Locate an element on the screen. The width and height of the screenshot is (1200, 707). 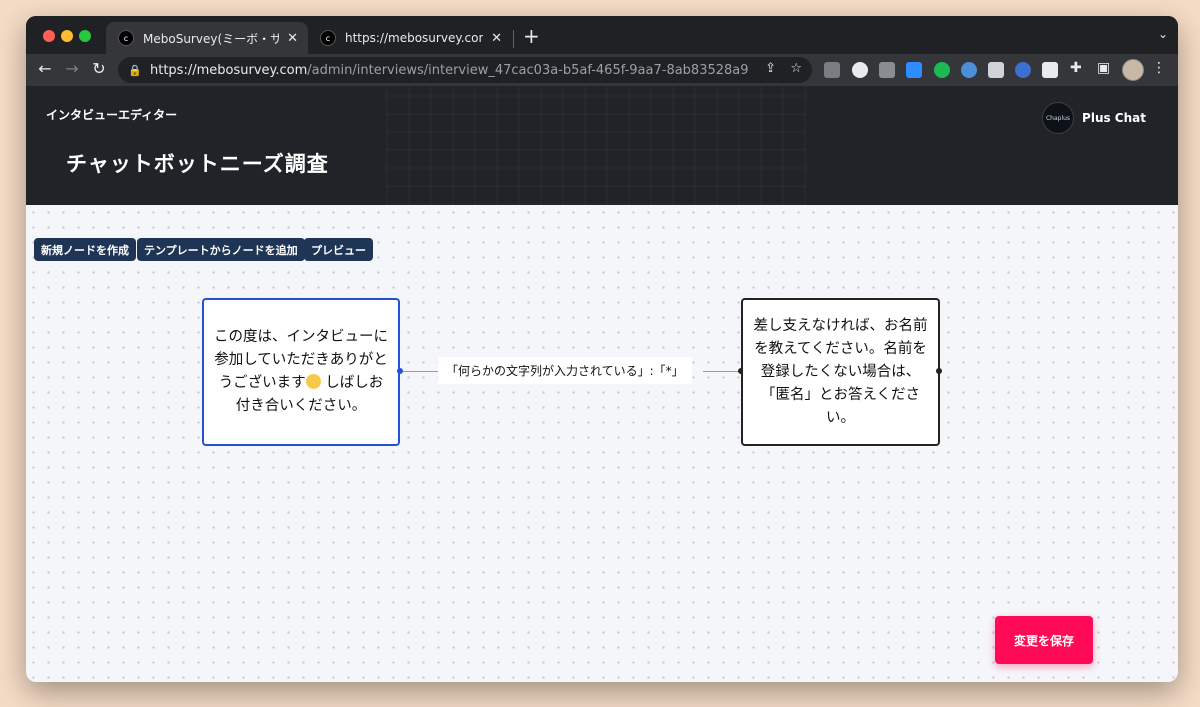
tab-title: MeboSurvey(ミーボ・サーベイ) is located at coordinates (211, 38).